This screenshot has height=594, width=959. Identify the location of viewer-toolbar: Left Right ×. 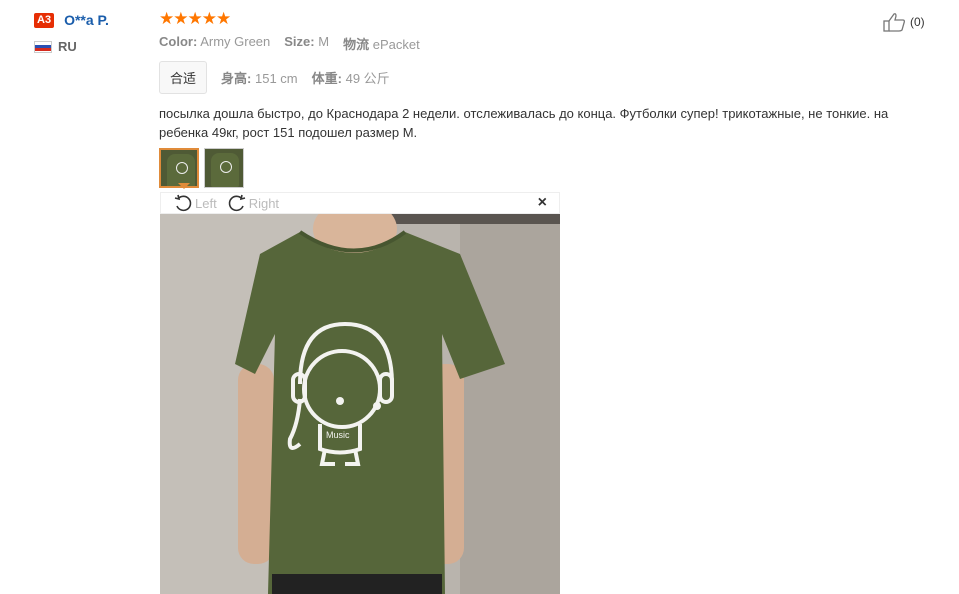
(360, 203).